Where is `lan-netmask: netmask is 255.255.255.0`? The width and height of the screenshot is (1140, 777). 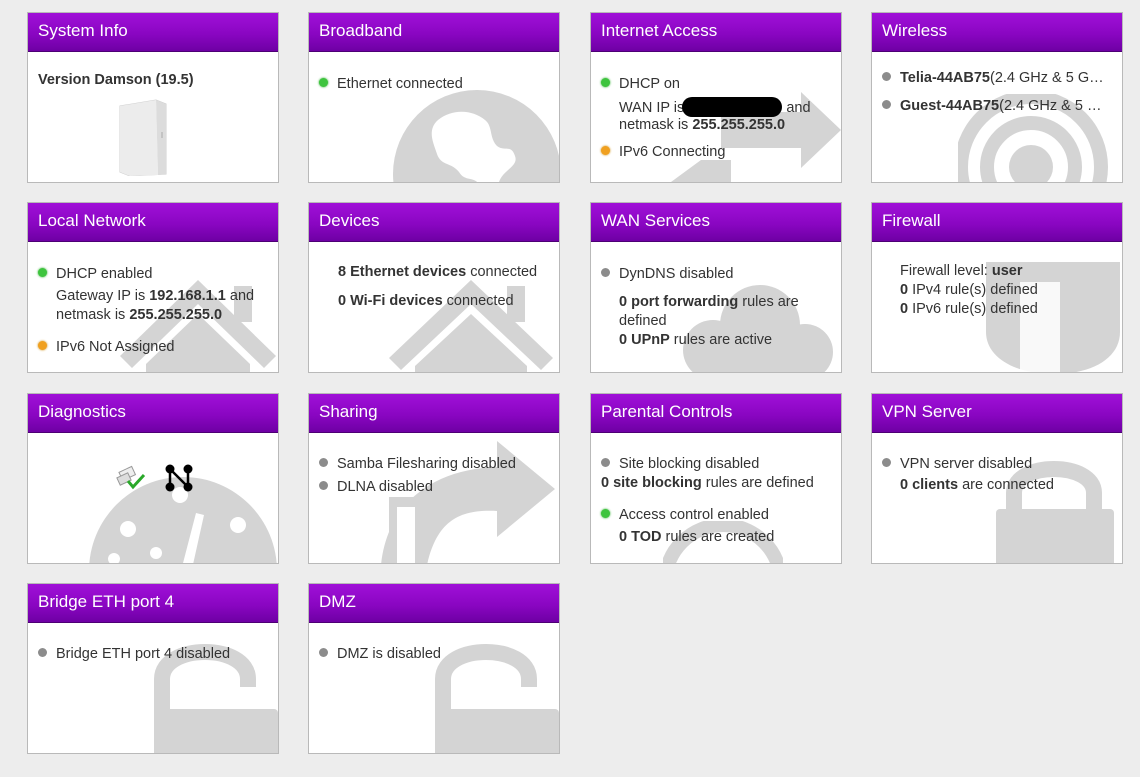
lan-netmask: netmask is 255.255.255.0 is located at coordinates (139, 315).